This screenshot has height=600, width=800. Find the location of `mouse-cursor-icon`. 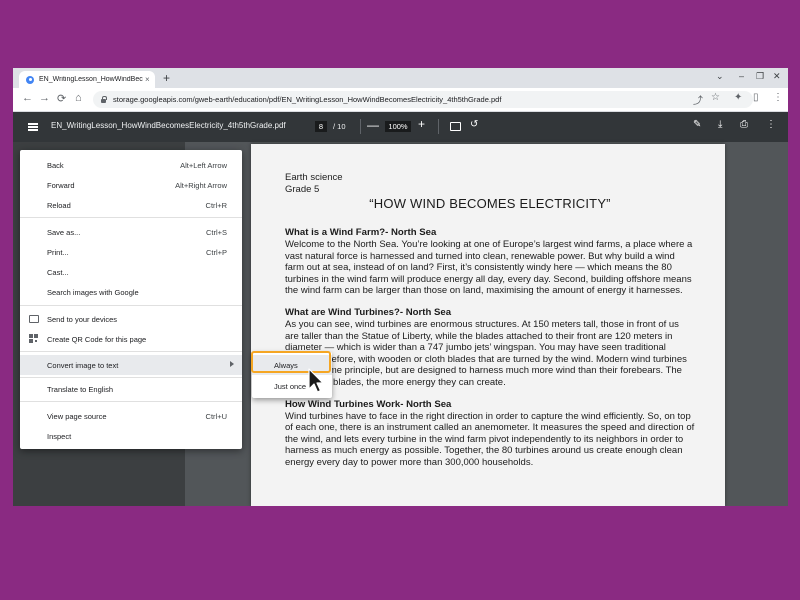

mouse-cursor-icon is located at coordinates (316, 380).